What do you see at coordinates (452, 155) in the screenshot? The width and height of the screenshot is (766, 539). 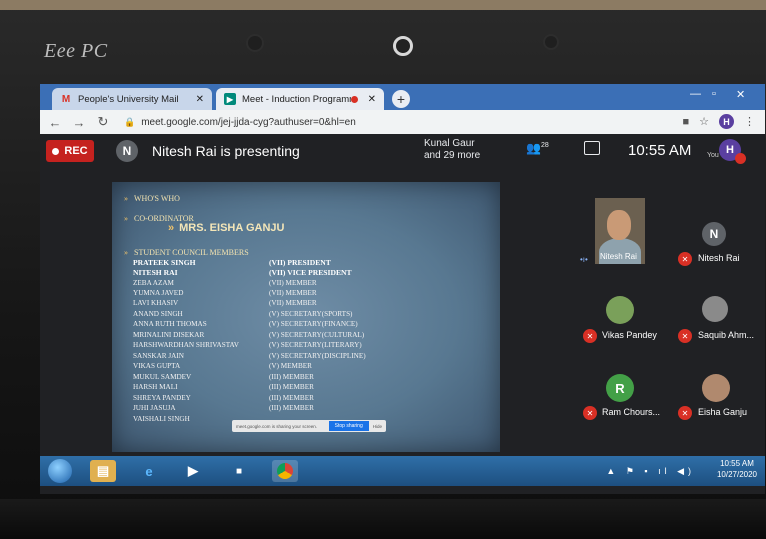 I see `participants-line2: and 29 more` at bounding box center [452, 155].